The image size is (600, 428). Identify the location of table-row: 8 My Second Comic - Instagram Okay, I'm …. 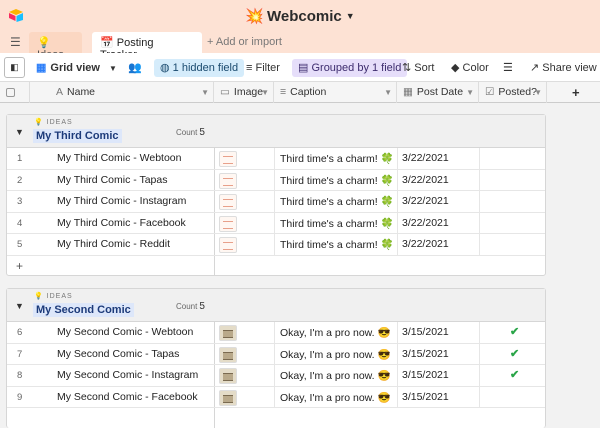
(276, 376).